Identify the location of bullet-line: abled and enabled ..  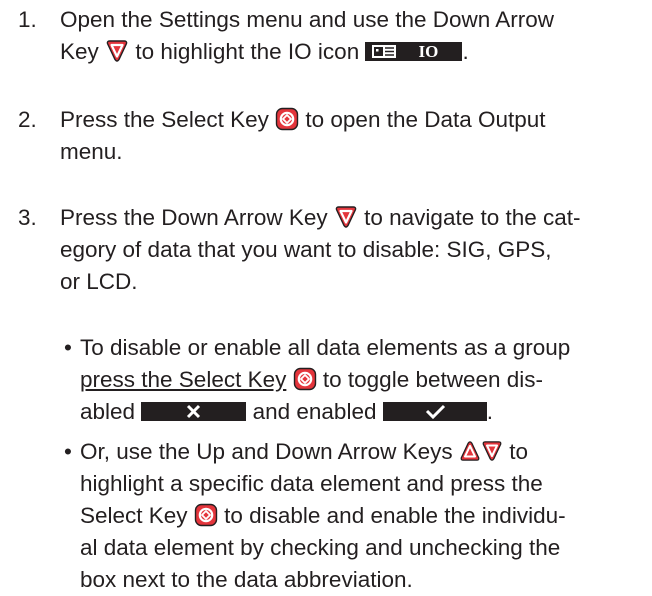
(357, 412).